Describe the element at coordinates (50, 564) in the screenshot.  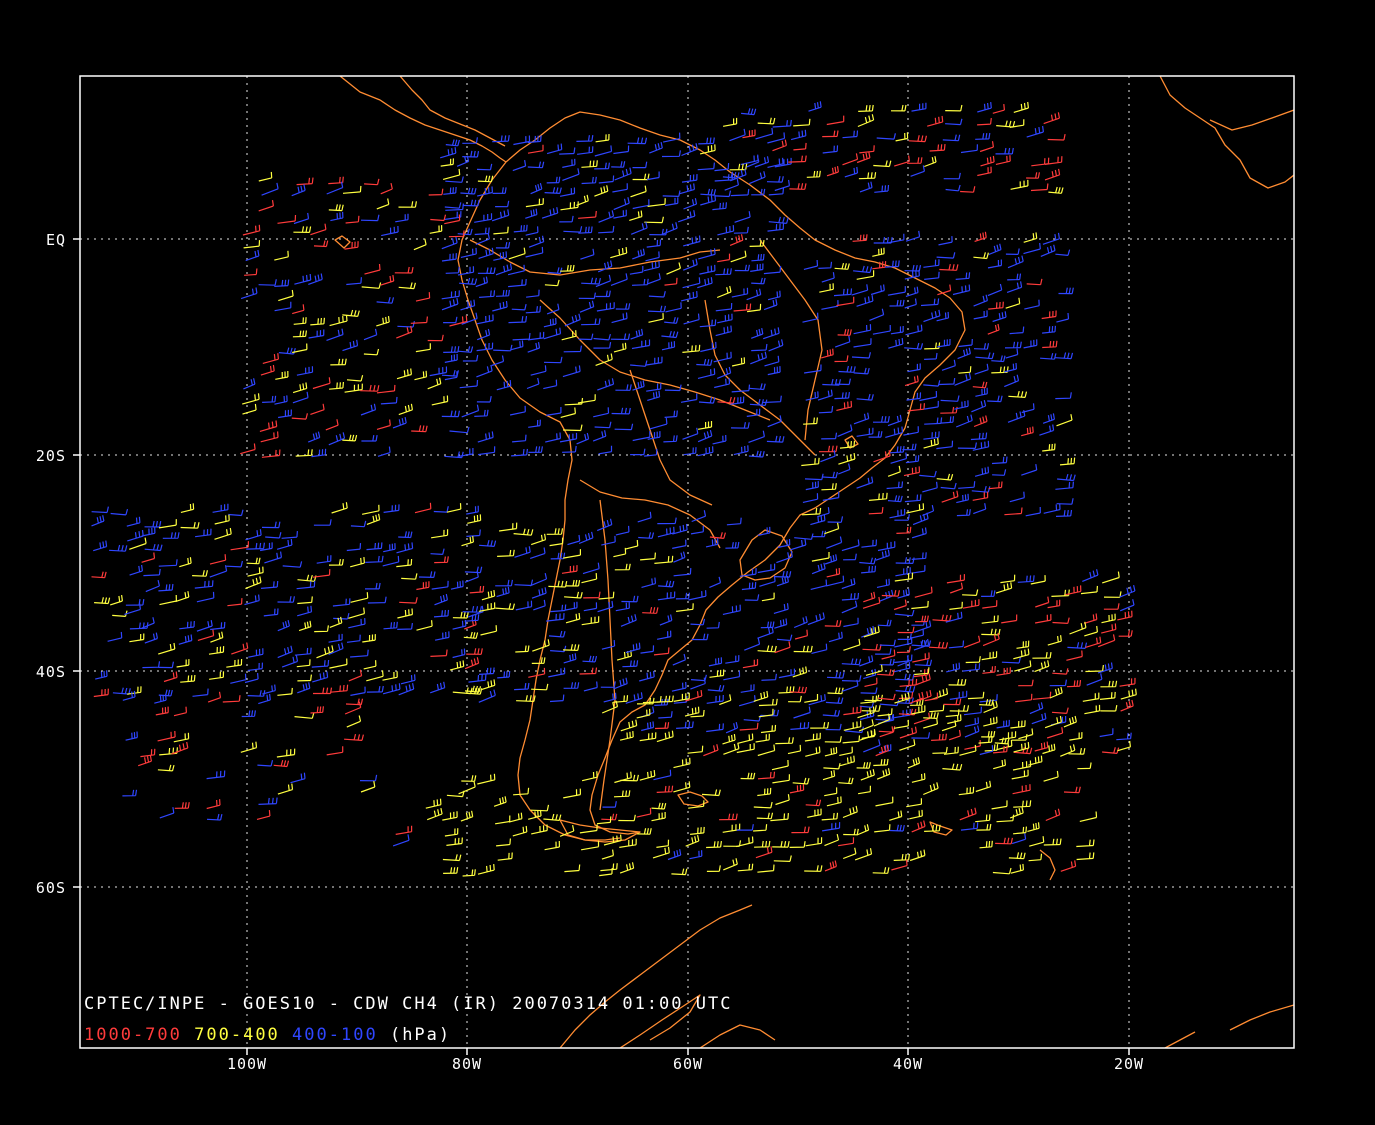
I see `latitude-labels: EQ 20S 40S 60S` at that location.